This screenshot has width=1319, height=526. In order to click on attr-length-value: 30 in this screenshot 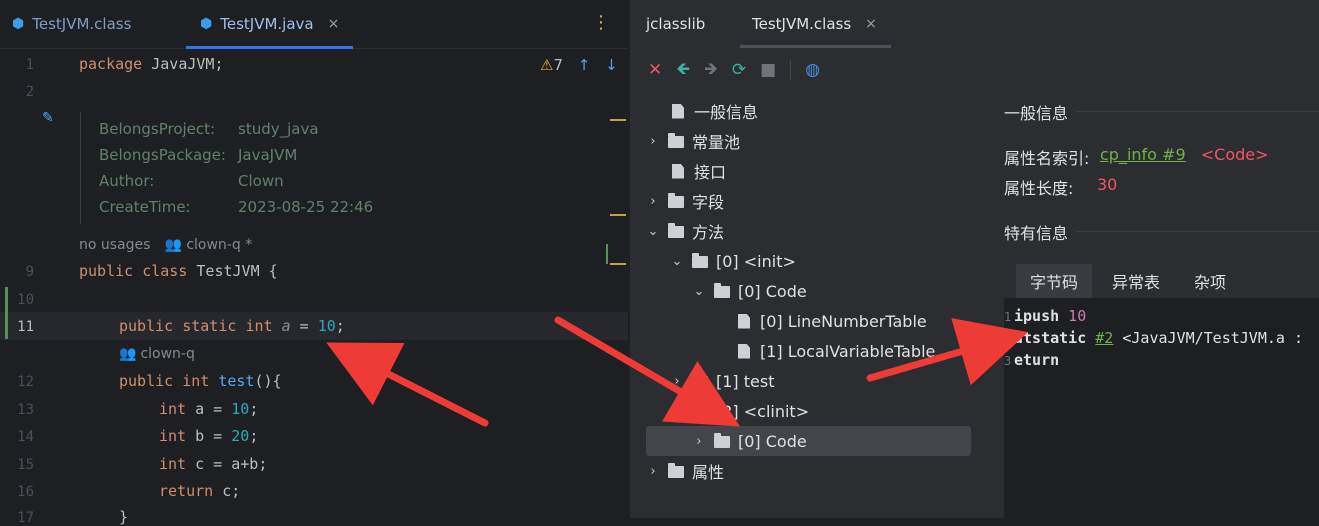, I will do `click(1107, 184)`.